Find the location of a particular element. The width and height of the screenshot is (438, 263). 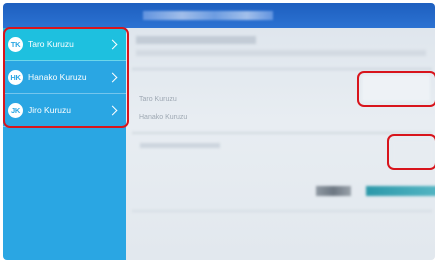

sidebar-item-label: Taro Kuruzu is located at coordinates (51, 44).